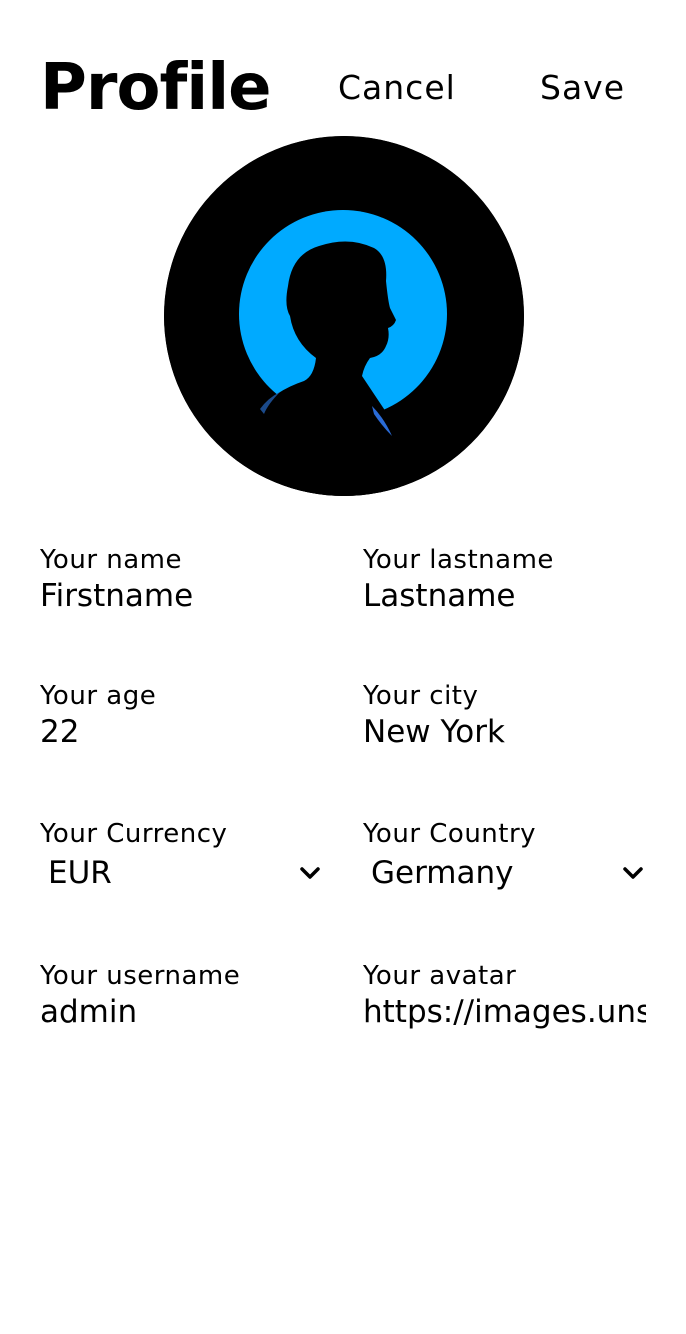 The height and width of the screenshot is (1334, 686). I want to click on age-field: Your age, so click(181, 716).